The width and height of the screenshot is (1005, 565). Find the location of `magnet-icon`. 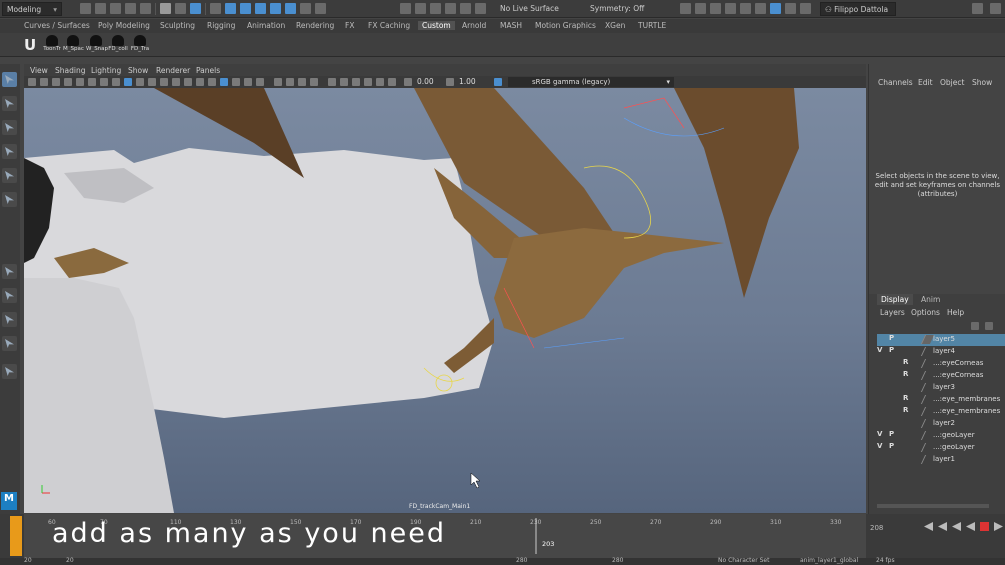

magnet-icon is located at coordinates (465, 8).